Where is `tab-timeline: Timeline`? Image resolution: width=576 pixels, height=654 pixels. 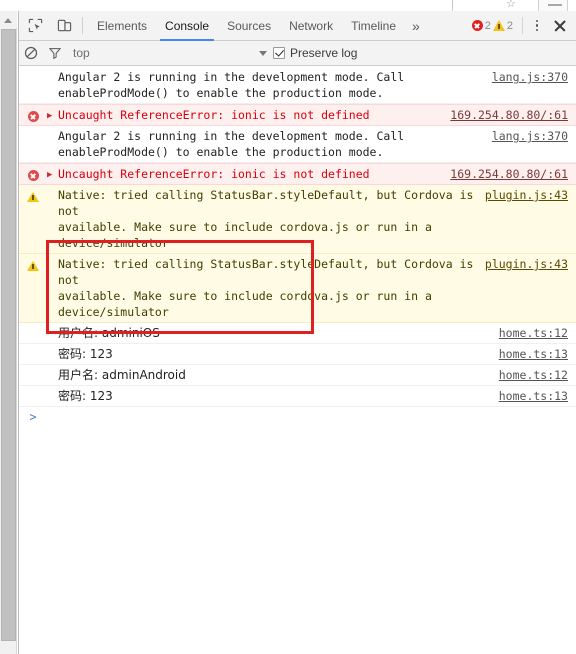 tab-timeline: Timeline is located at coordinates (373, 26).